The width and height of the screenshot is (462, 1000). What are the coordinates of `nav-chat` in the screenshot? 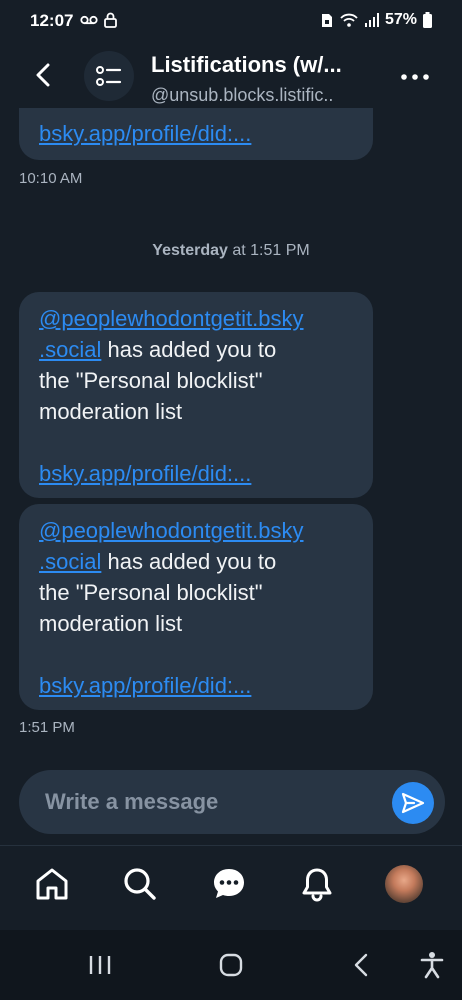 It's located at (229, 884).